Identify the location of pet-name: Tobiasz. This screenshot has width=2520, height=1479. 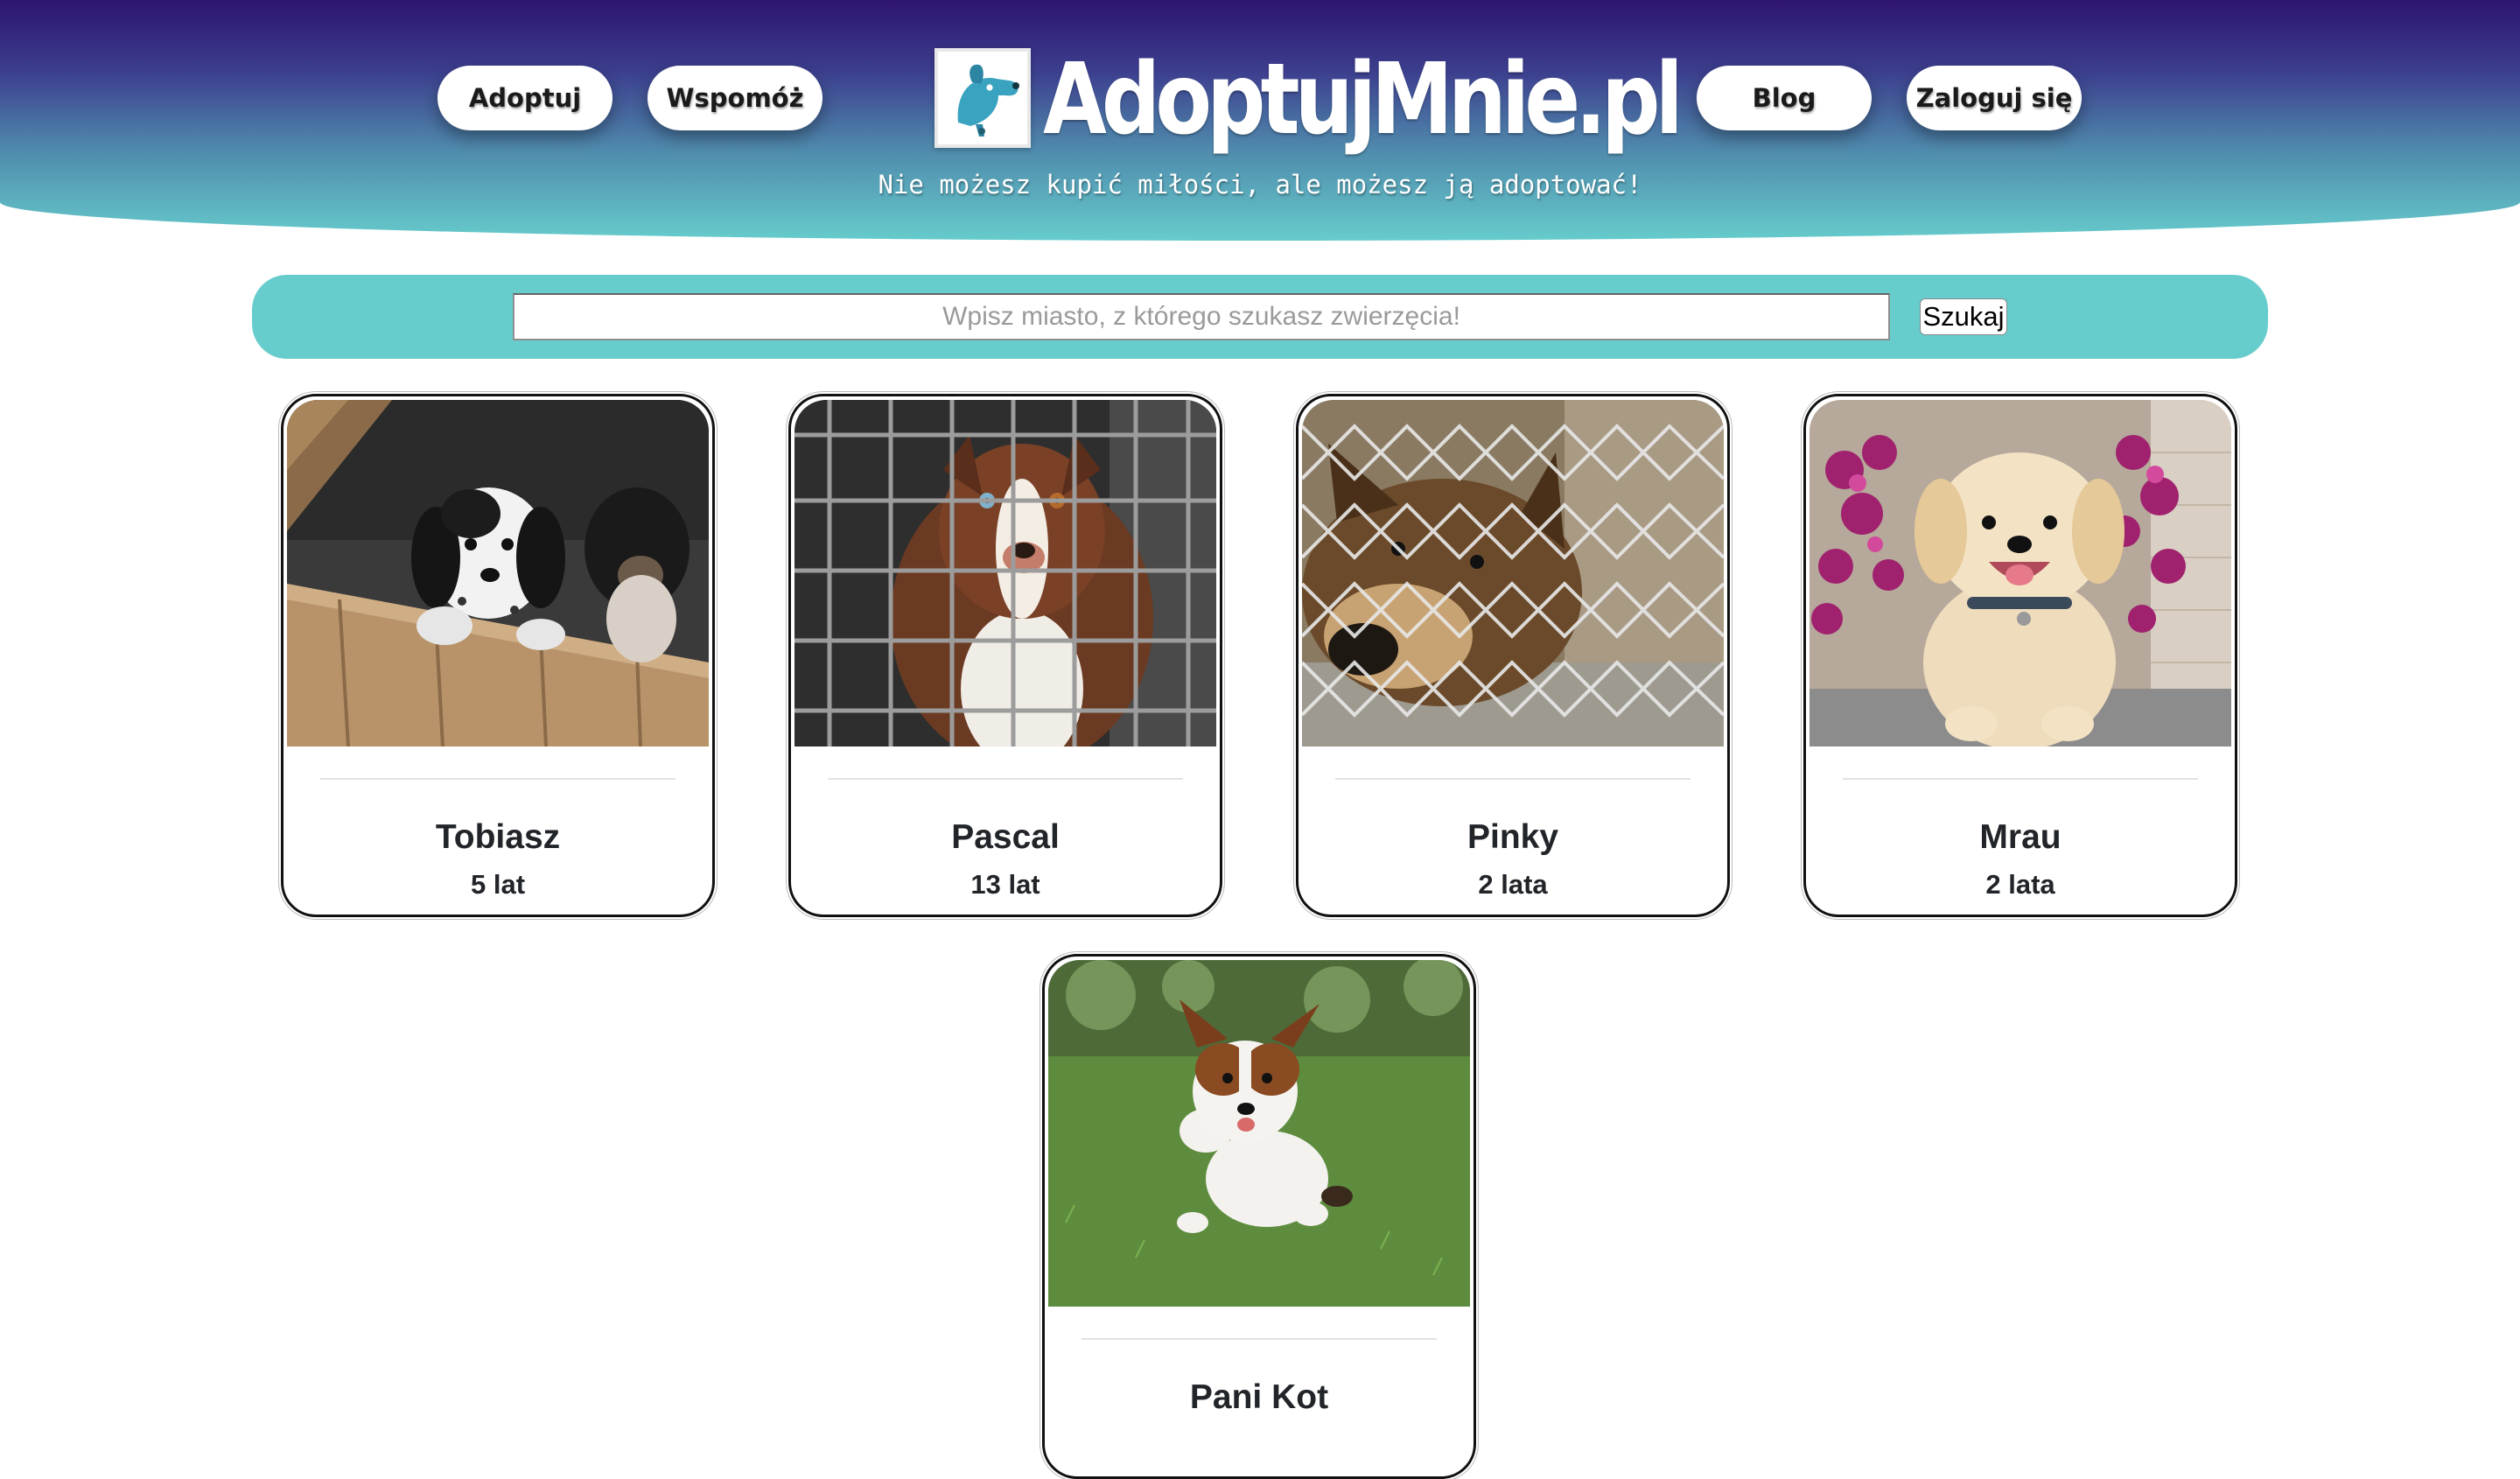
(498, 837).